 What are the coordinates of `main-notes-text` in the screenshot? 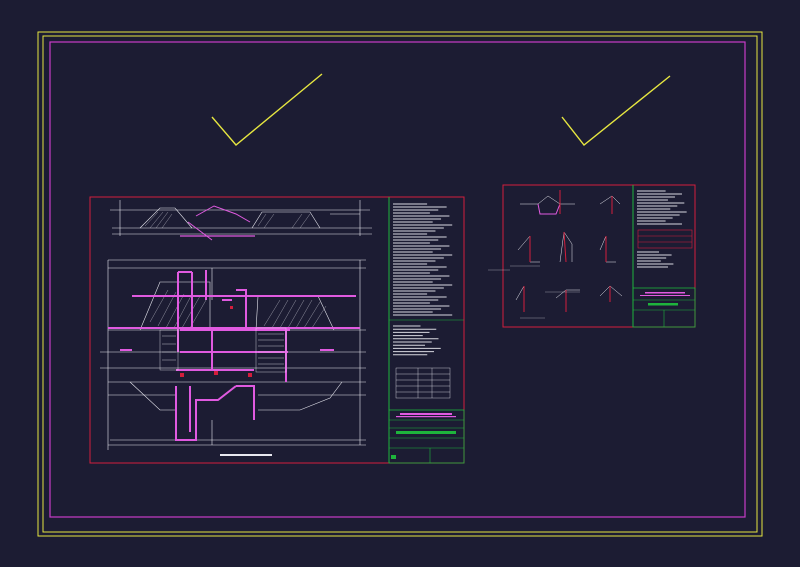 It's located at (423, 279).